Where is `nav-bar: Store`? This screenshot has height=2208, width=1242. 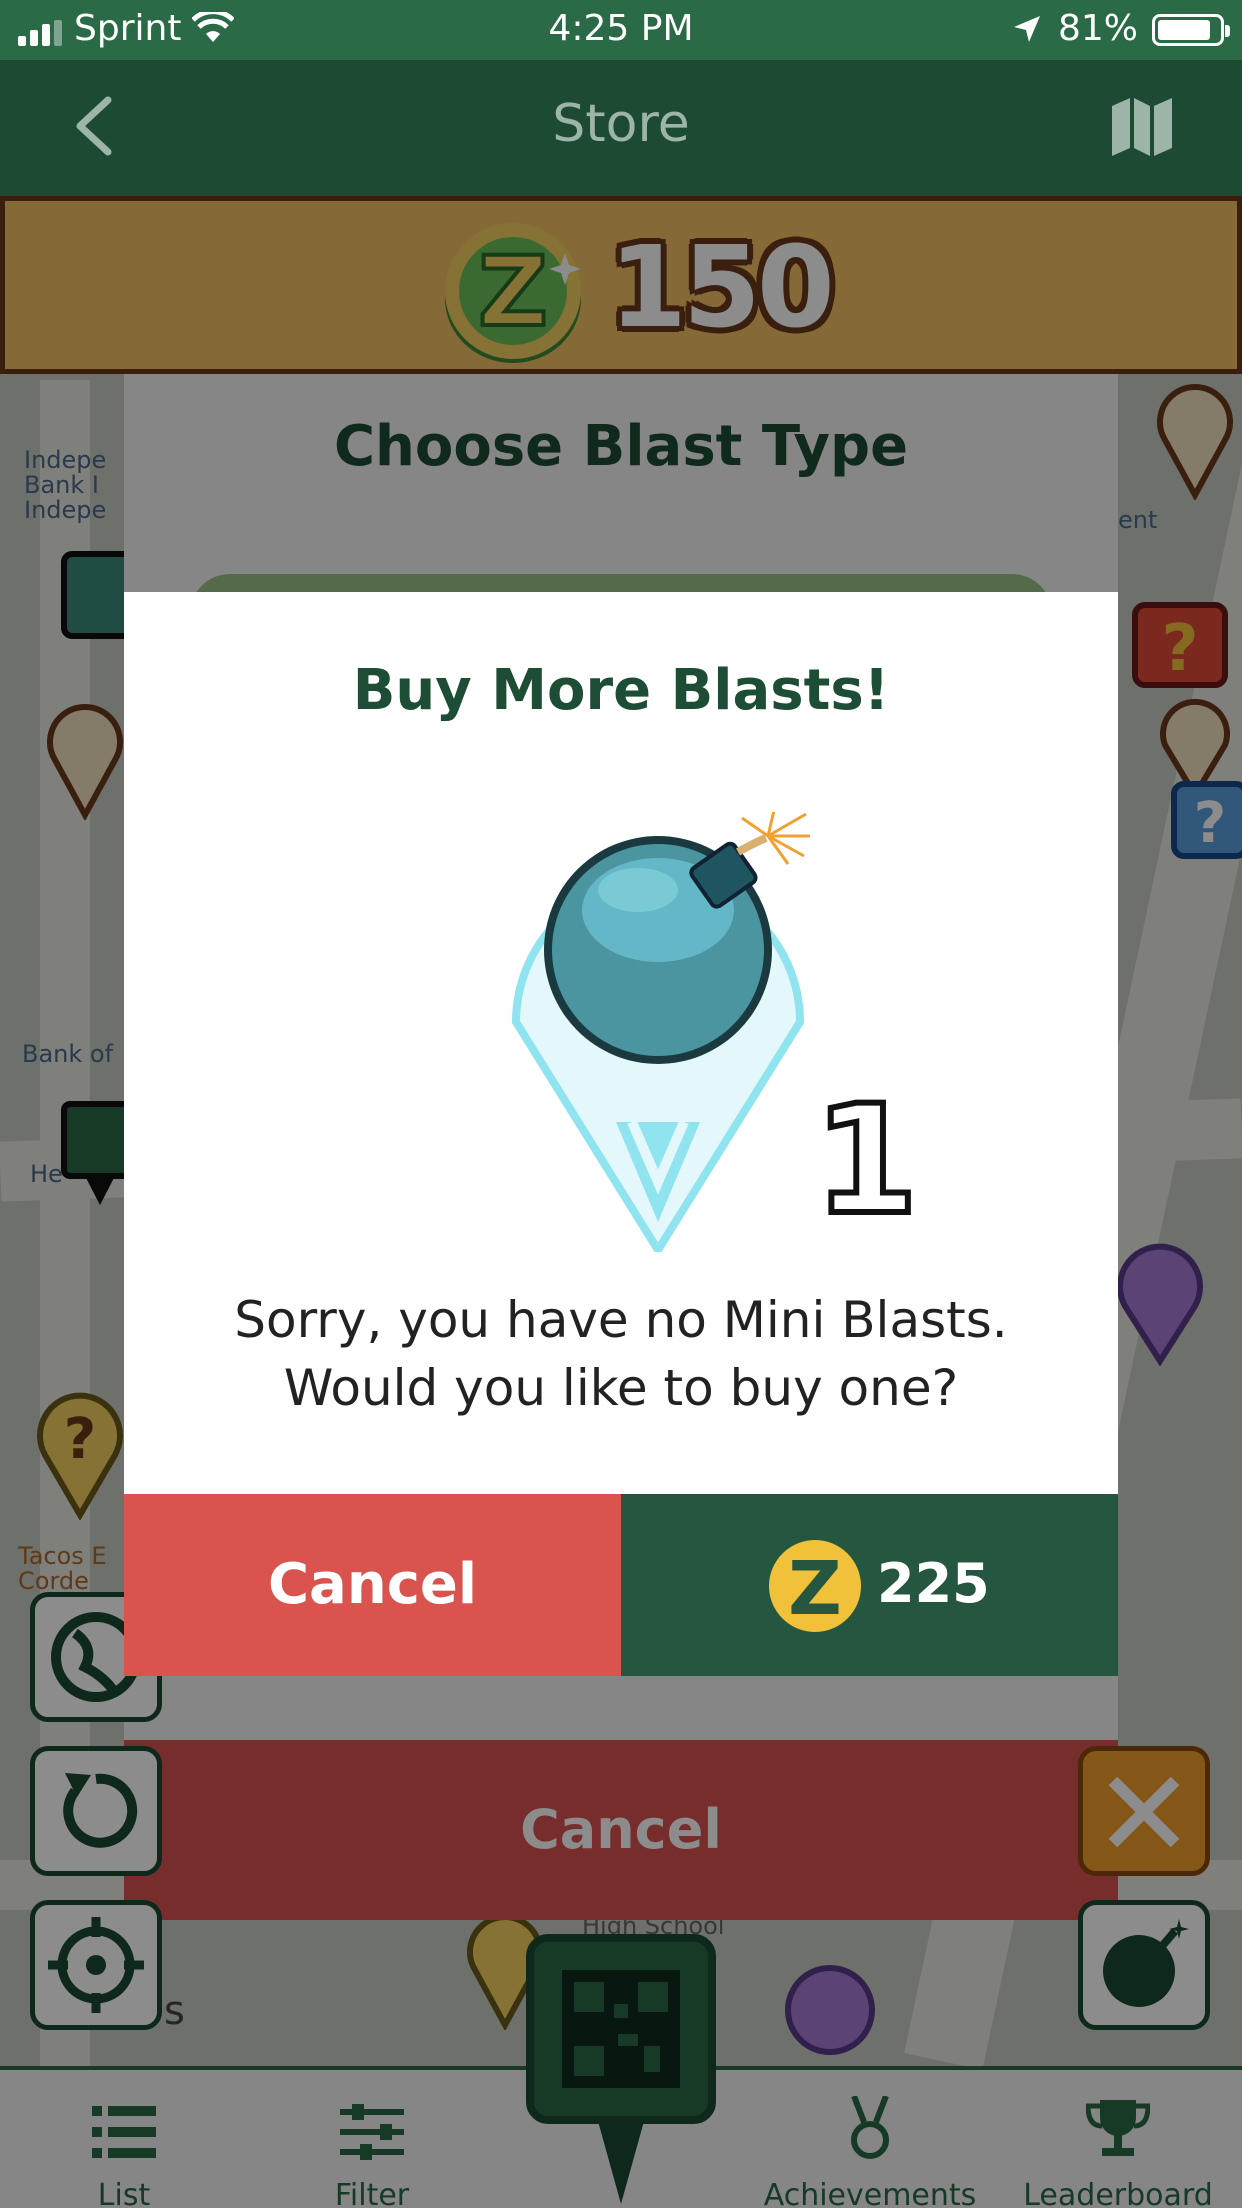
nav-bar: Store is located at coordinates (621, 128).